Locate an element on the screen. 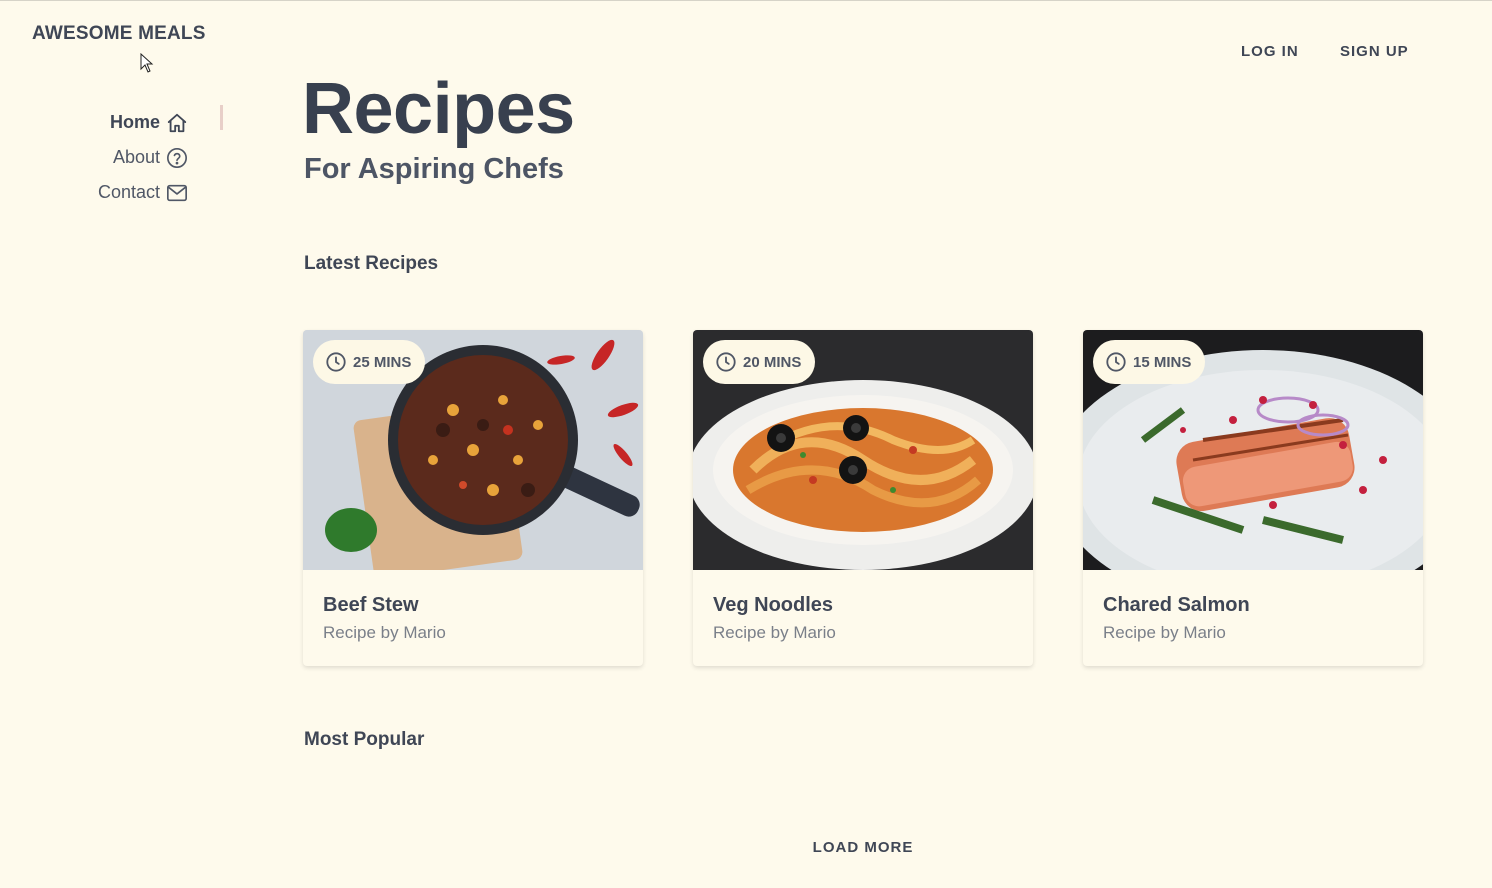  recipe-card: 15 MINS Chared Salmon Recipe by Mario is located at coordinates (1253, 498).